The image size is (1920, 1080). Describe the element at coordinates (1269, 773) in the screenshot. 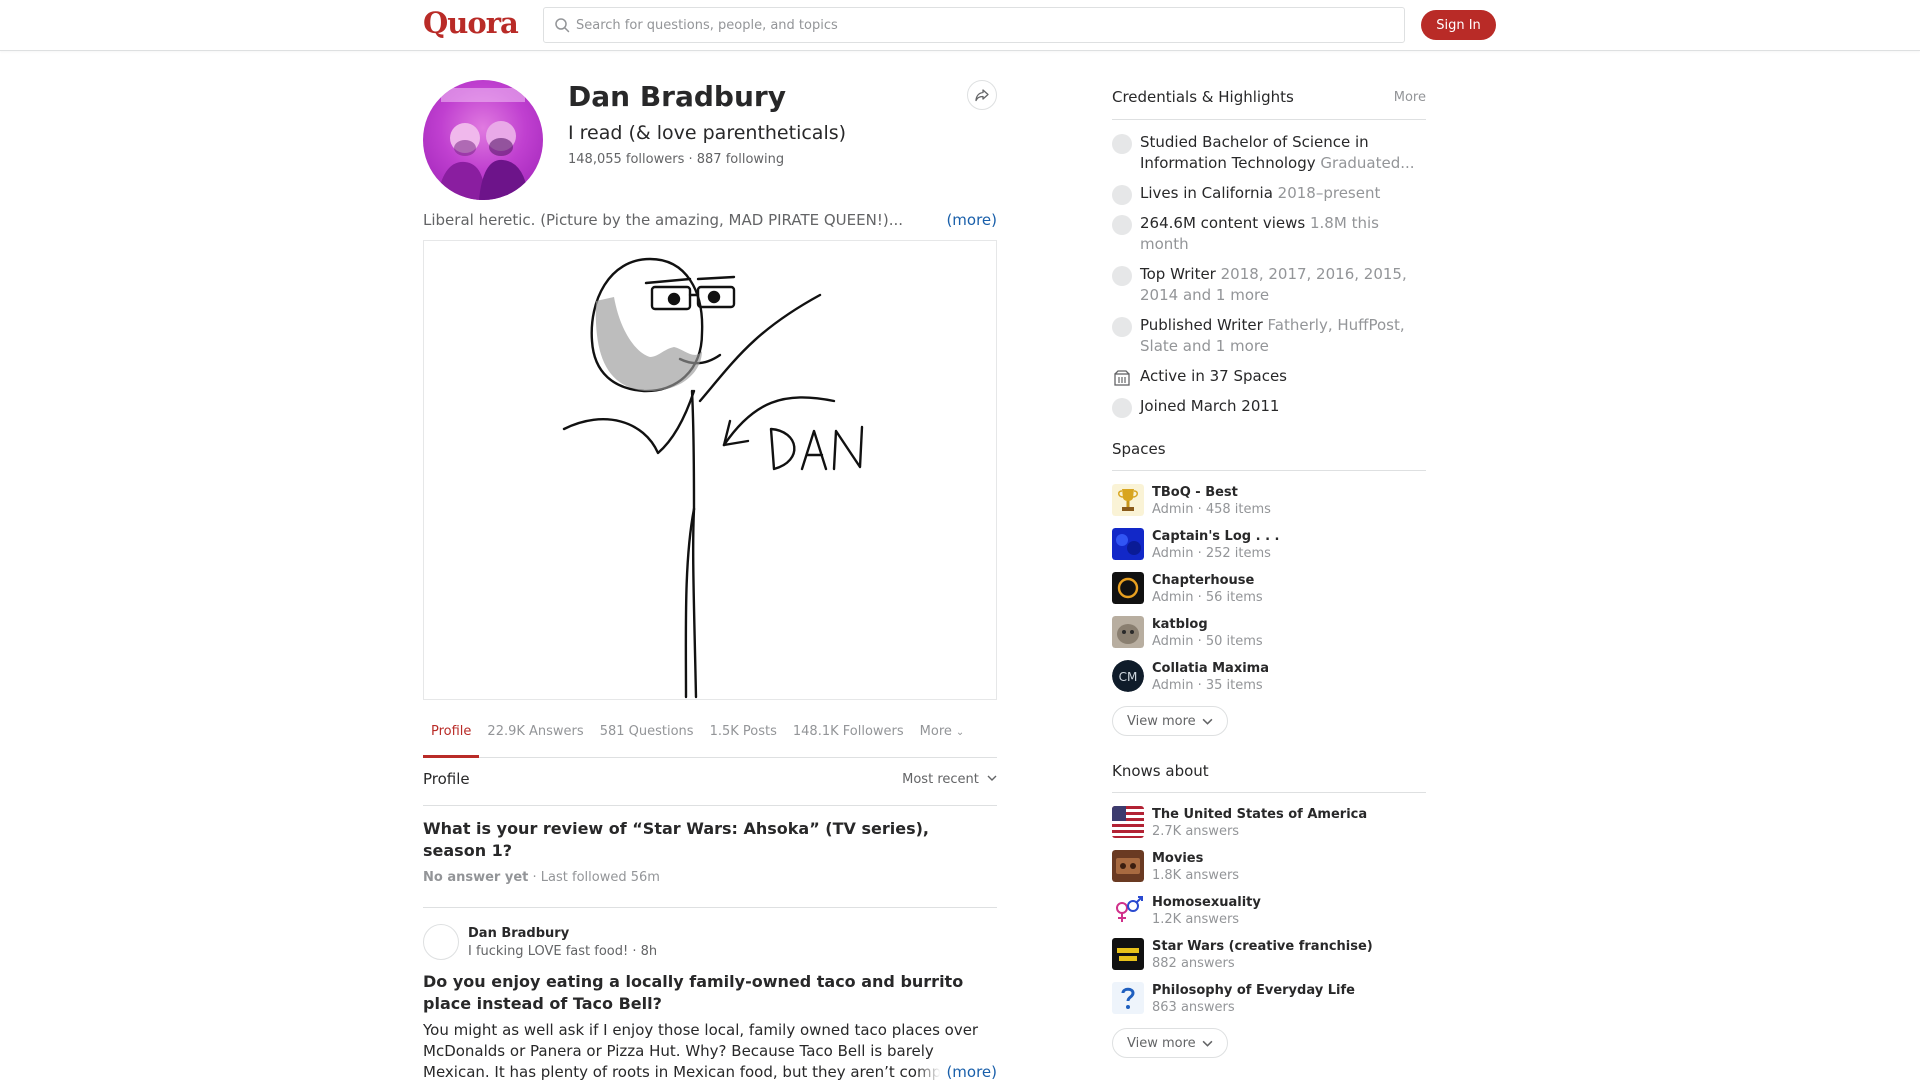

I see `knows-about-header: Knows about` at that location.